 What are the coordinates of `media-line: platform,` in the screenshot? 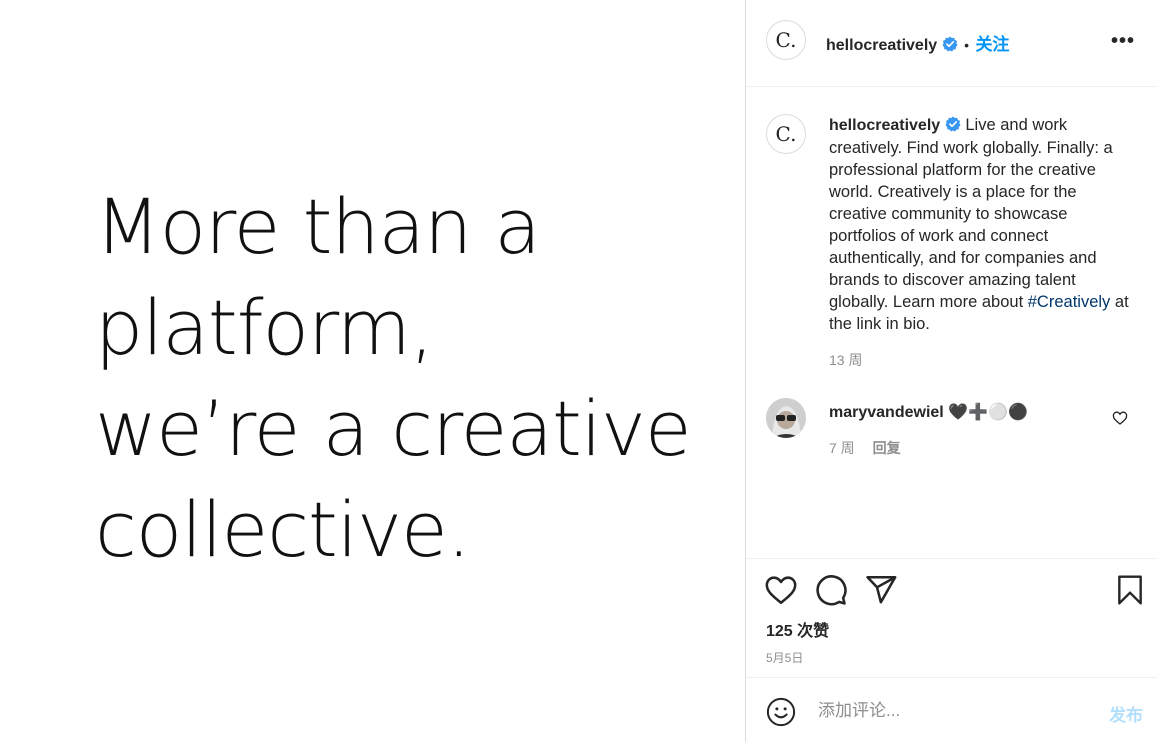 It's located at (264, 327).